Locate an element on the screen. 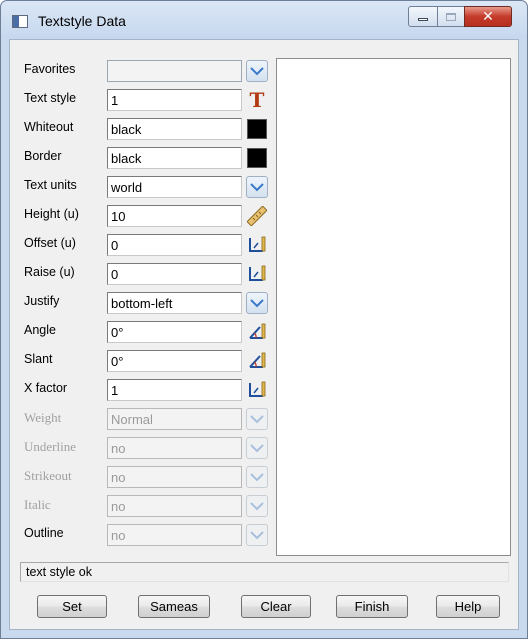  offset-pick-button is located at coordinates (257, 245).